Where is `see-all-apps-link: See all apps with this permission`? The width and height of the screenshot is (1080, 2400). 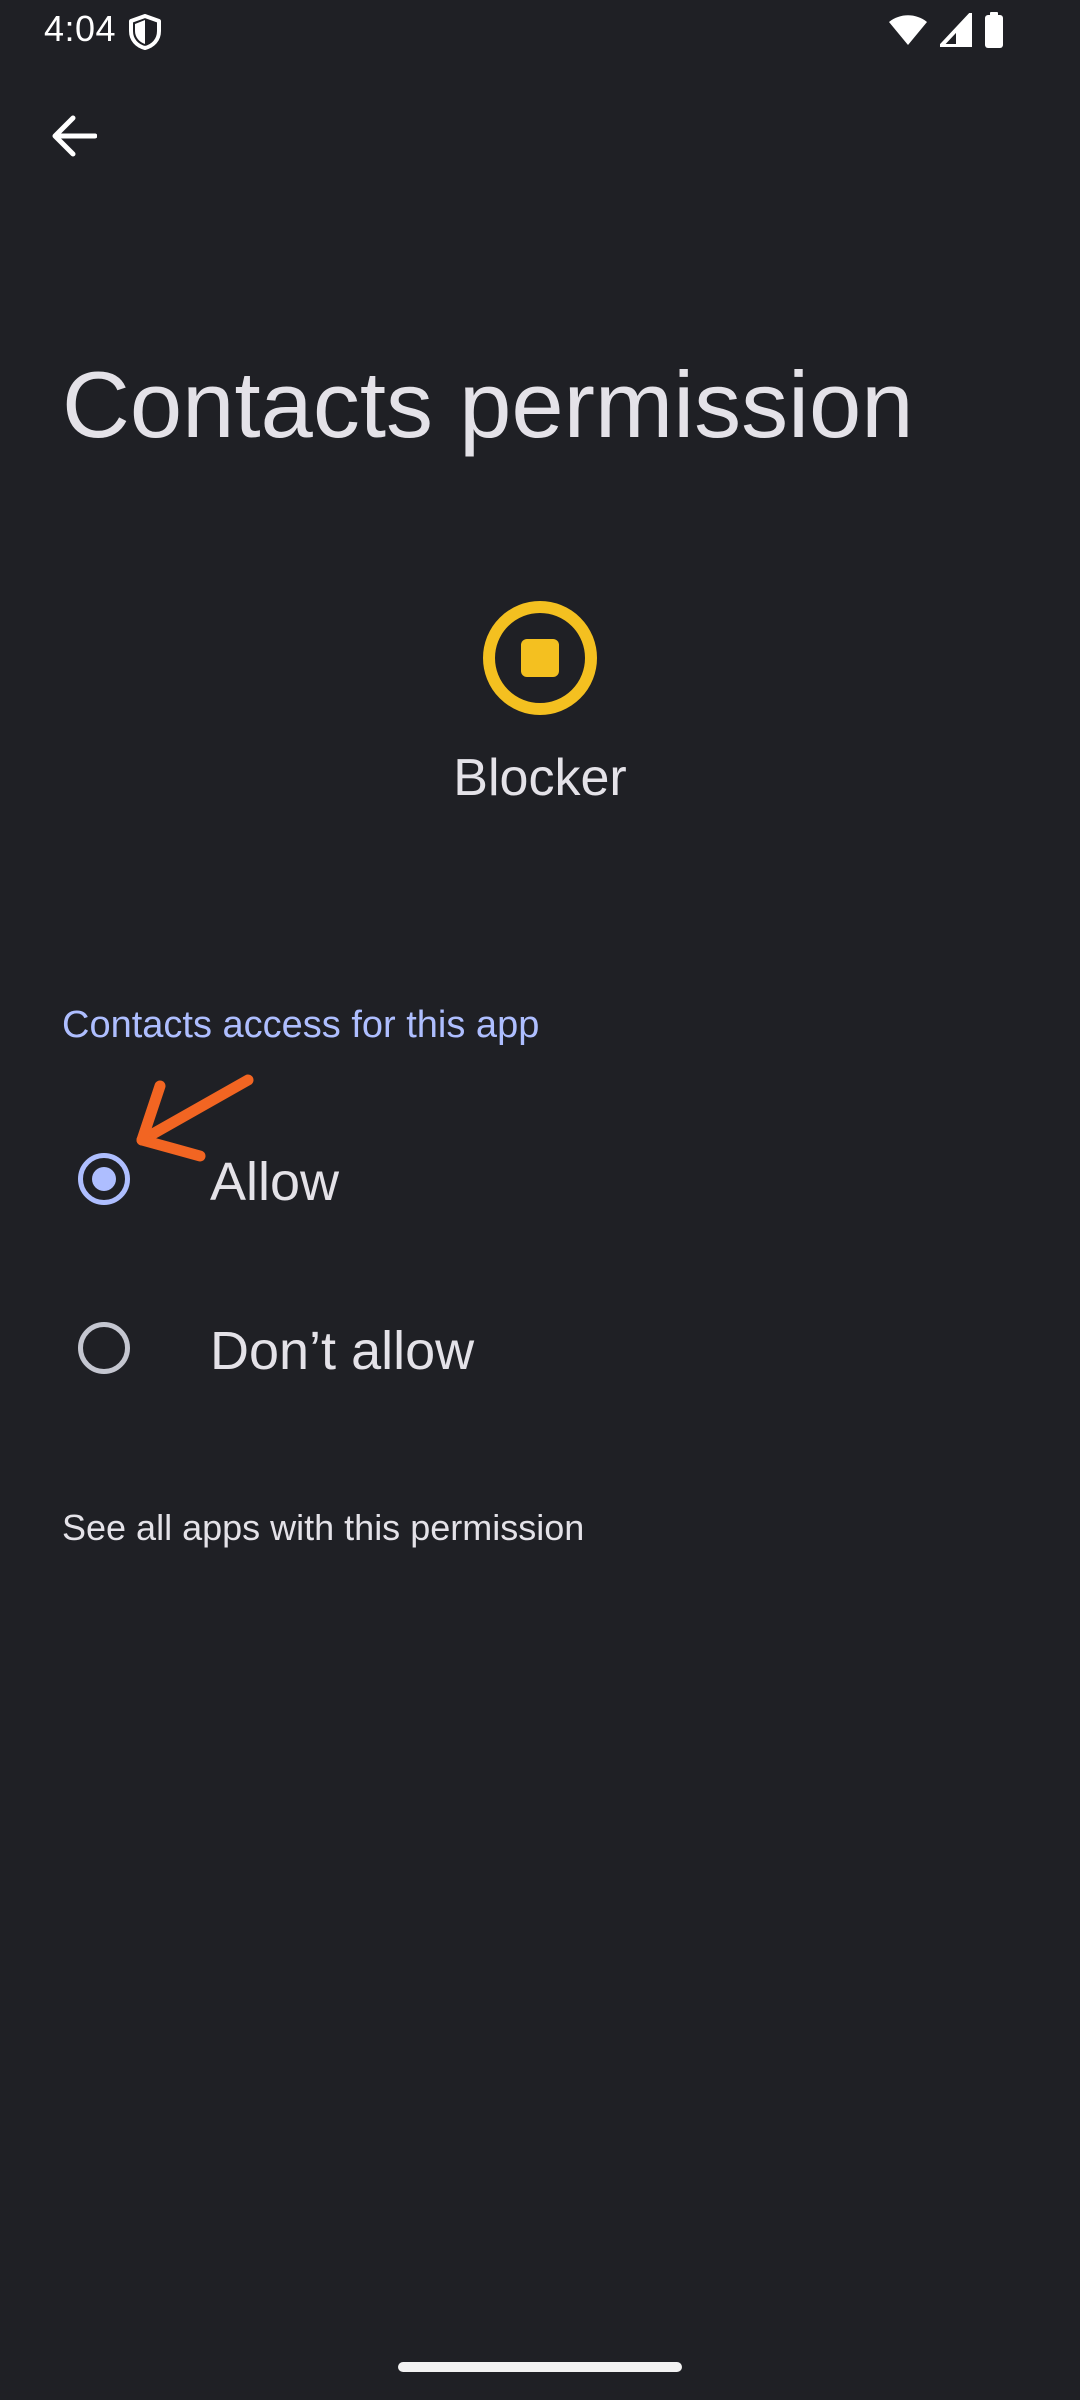
see-all-apps-link: See all apps with this permission is located at coordinates (323, 1528).